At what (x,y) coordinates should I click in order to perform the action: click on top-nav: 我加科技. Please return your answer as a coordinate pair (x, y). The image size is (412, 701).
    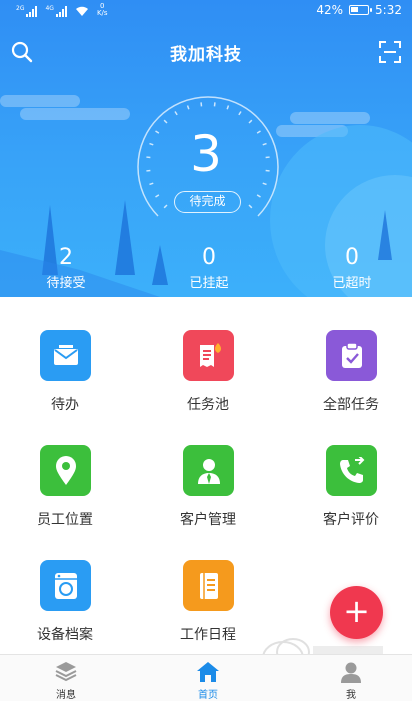
    Looking at the image, I should click on (206, 52).